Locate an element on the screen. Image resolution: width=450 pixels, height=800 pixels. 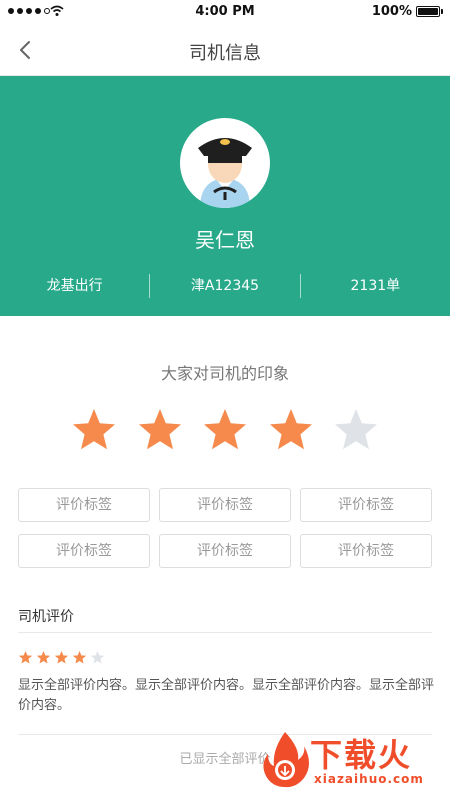
divider is located at coordinates (225, 632).